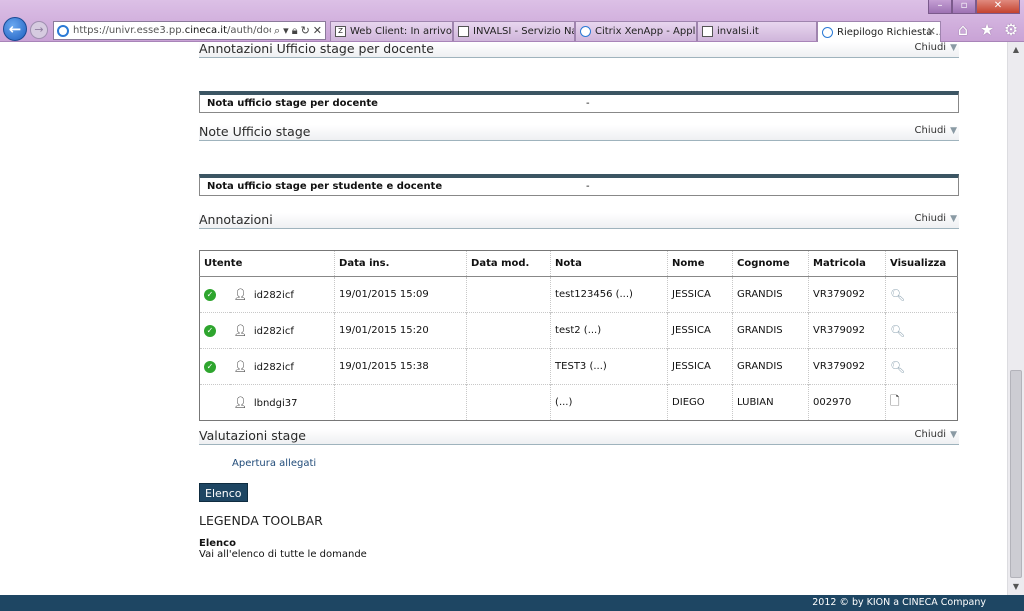 This screenshot has height=611, width=1024. I want to click on table-row: 👤︎ lbndgi37 (...) DIEGO LUBIAN 002970 🗋, so click(578, 402).